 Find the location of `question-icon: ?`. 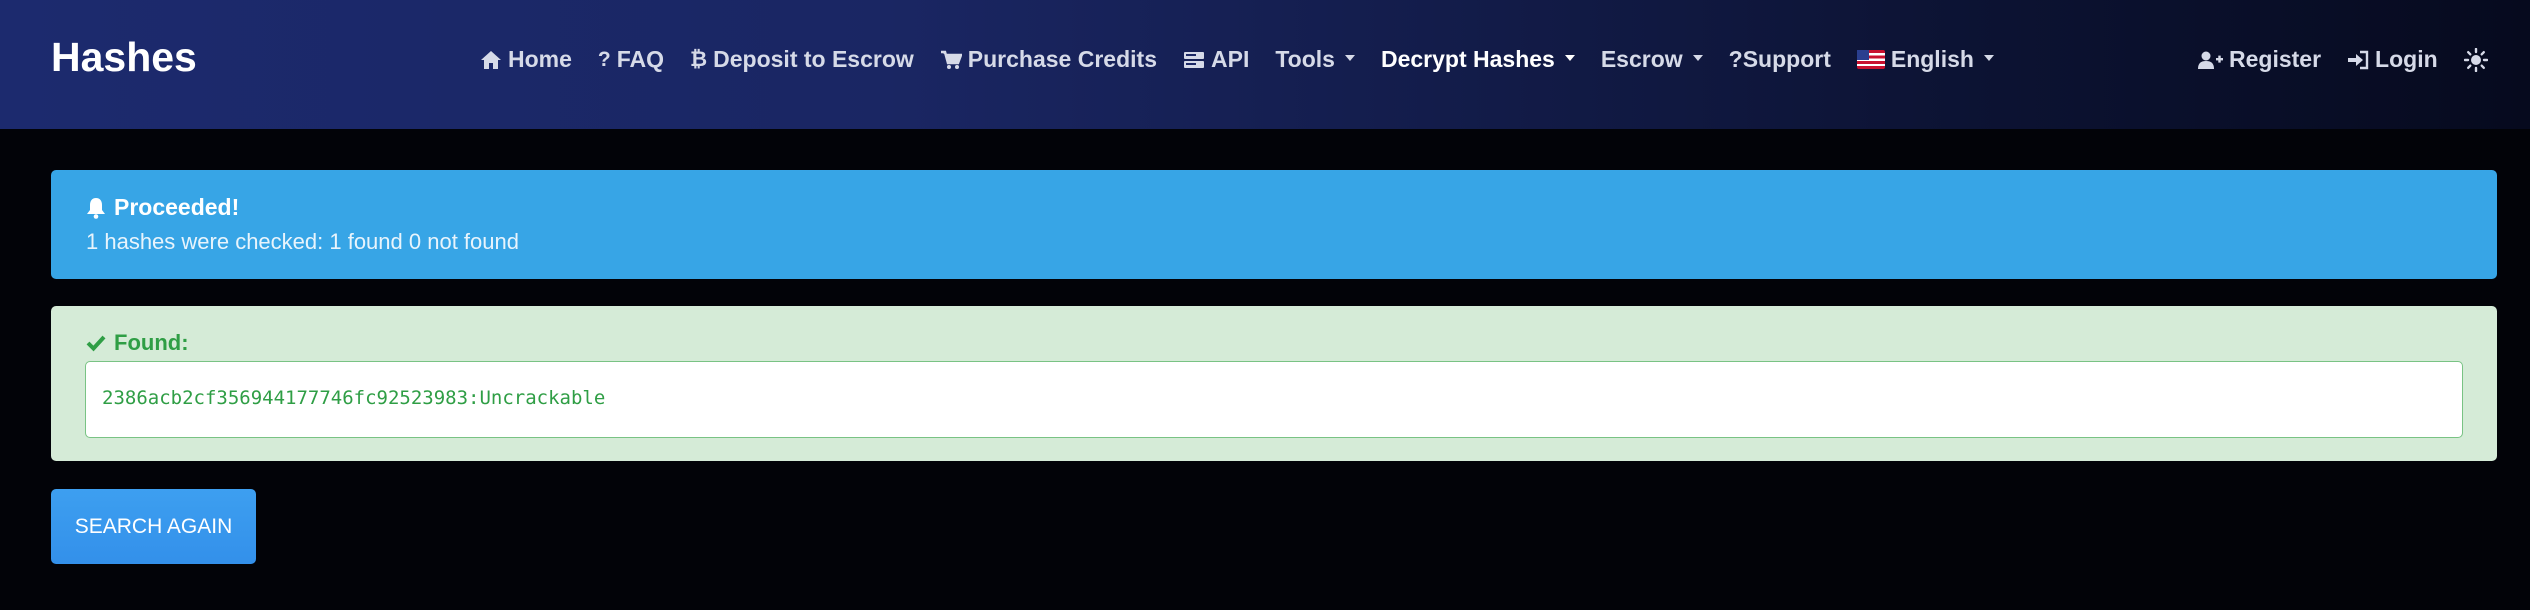

question-icon: ? is located at coordinates (604, 59).